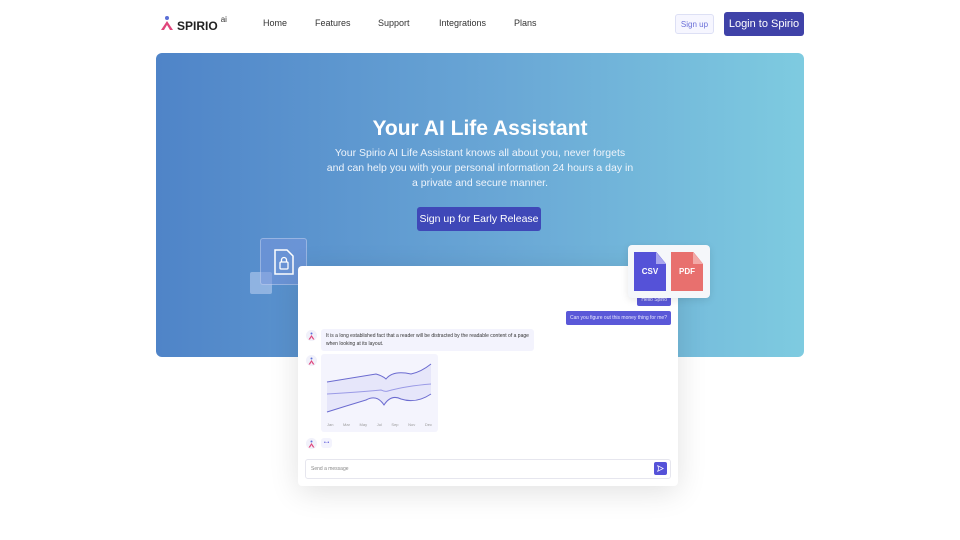 The height and width of the screenshot is (540, 960). What do you see at coordinates (698, 258) in the screenshot?
I see `pdf-fold` at bounding box center [698, 258].